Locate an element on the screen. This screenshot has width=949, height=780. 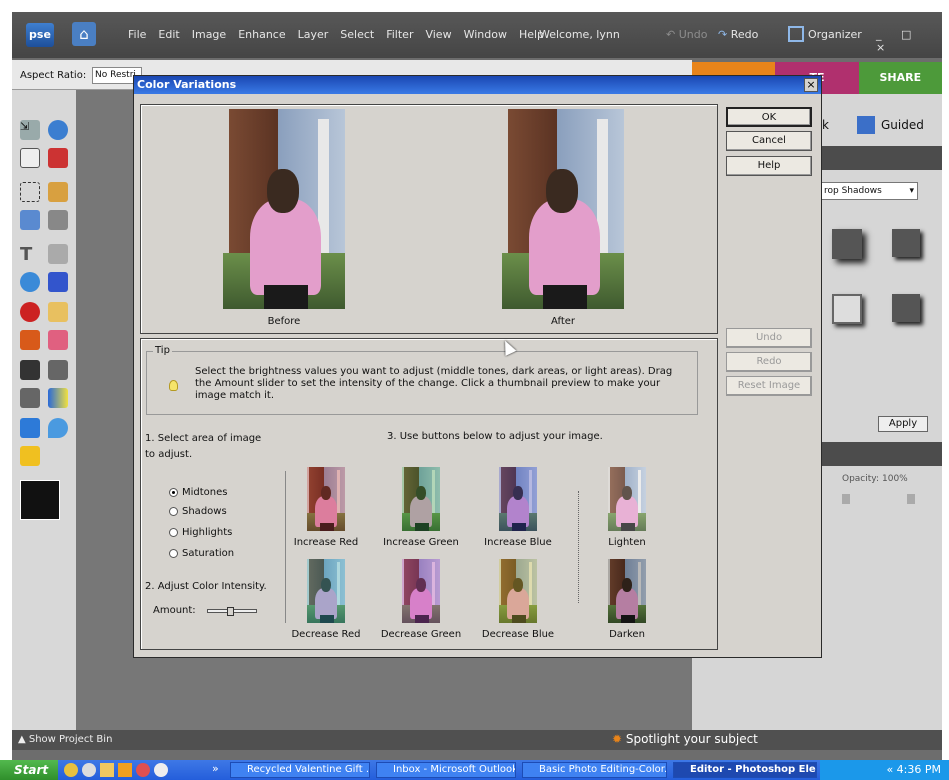
lasso-tool-icon is located at coordinates (58, 192).